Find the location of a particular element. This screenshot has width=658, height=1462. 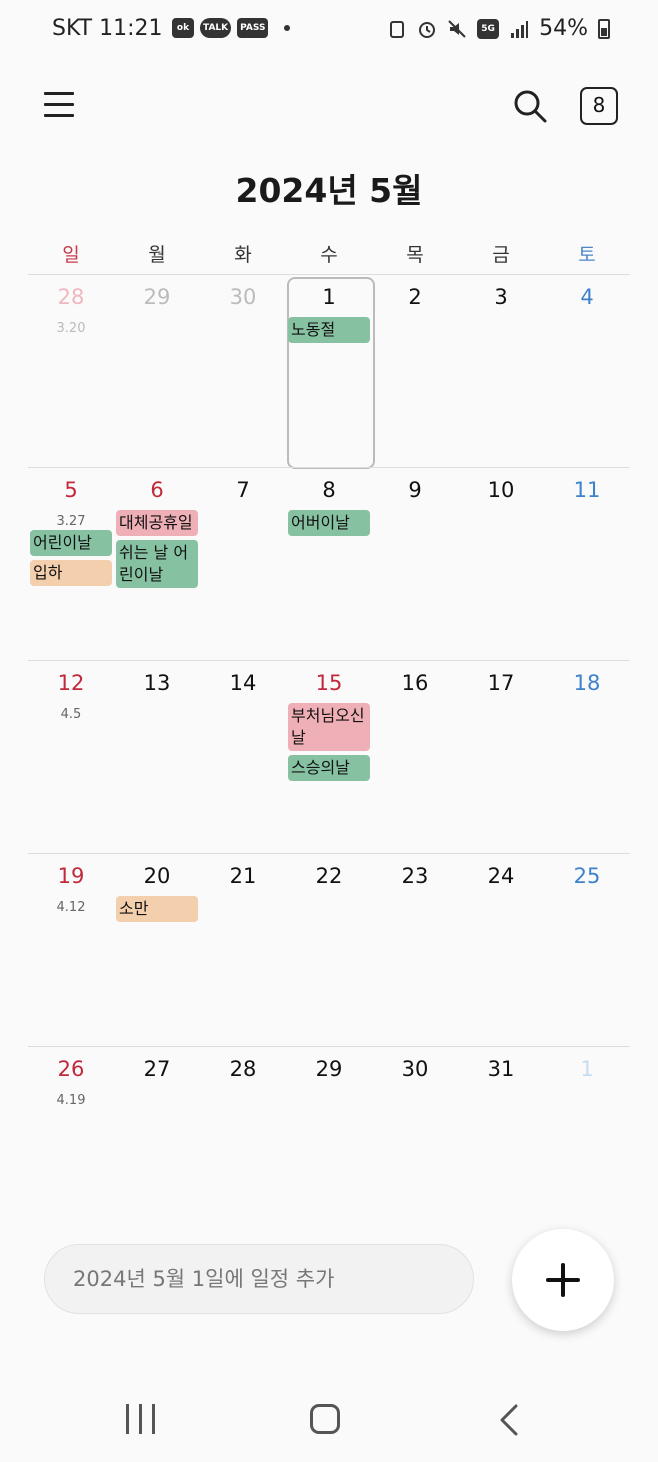

day-cell: 9 is located at coordinates (415, 564).